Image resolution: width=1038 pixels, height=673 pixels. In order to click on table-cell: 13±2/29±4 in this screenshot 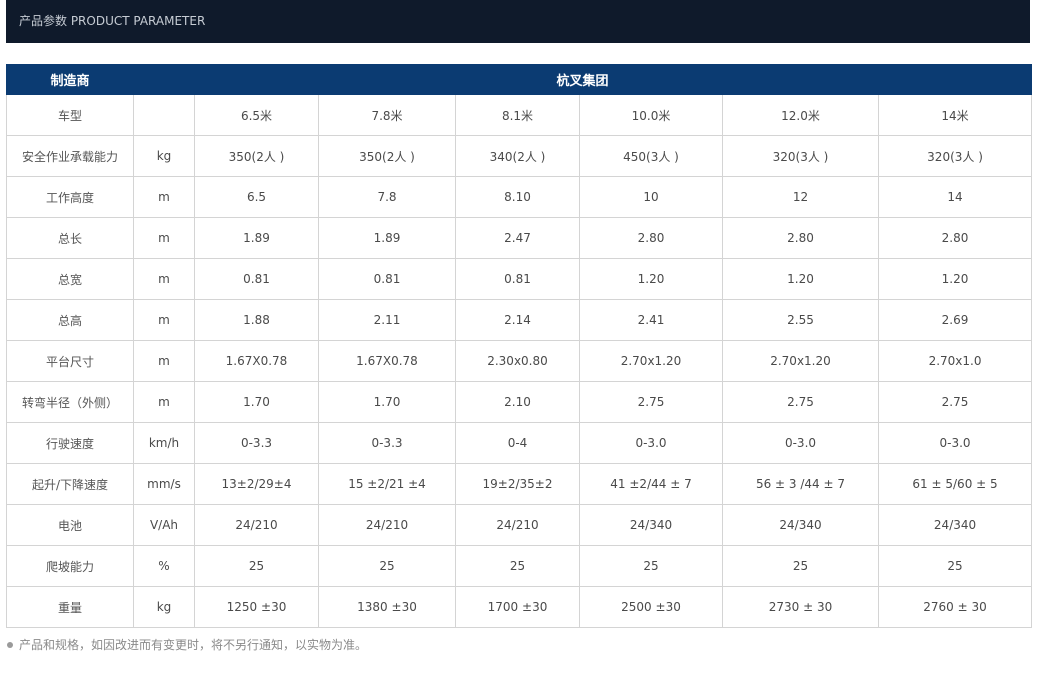, I will do `click(256, 484)`.